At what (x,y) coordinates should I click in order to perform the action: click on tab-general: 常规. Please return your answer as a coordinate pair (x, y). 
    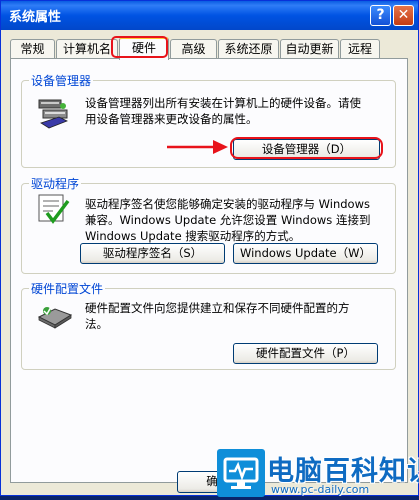
    Looking at the image, I should click on (32, 49).